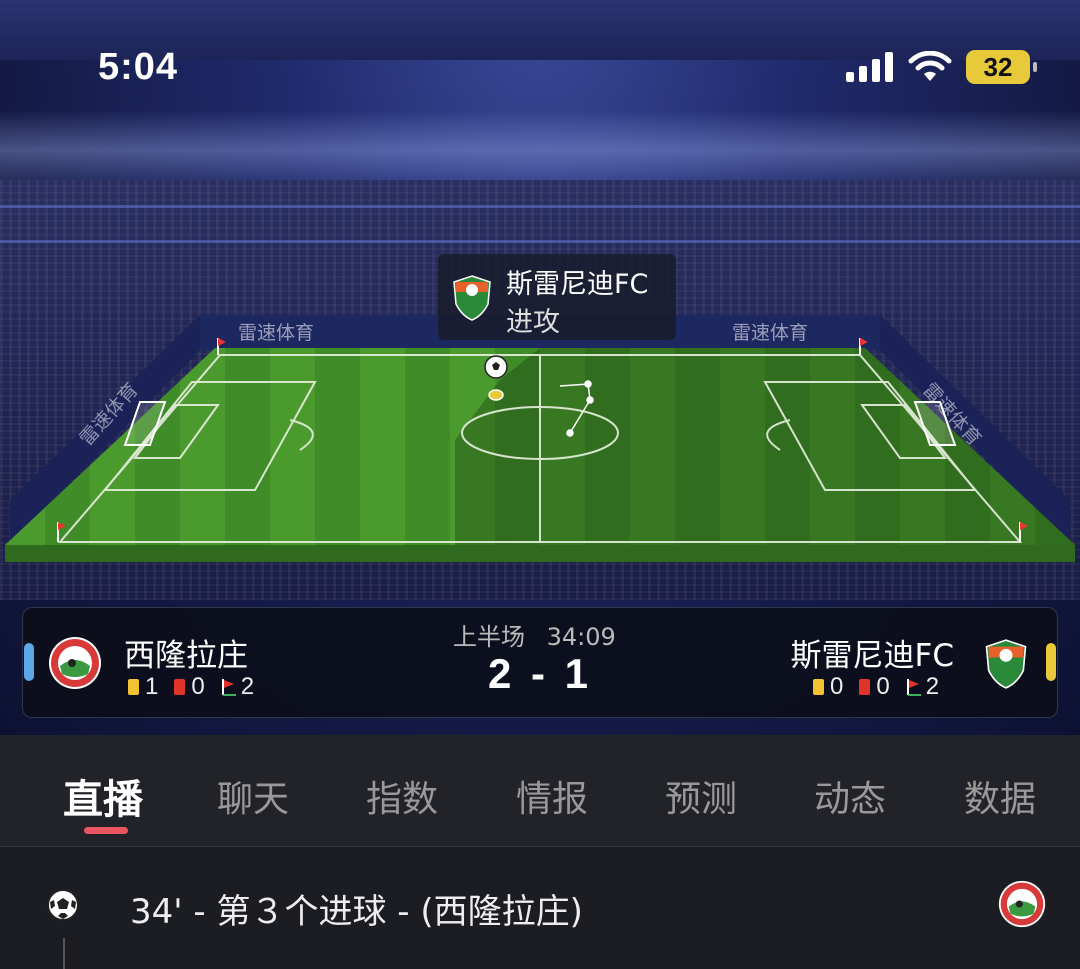  I want to click on home-yellow-count: 1, so click(152, 686).